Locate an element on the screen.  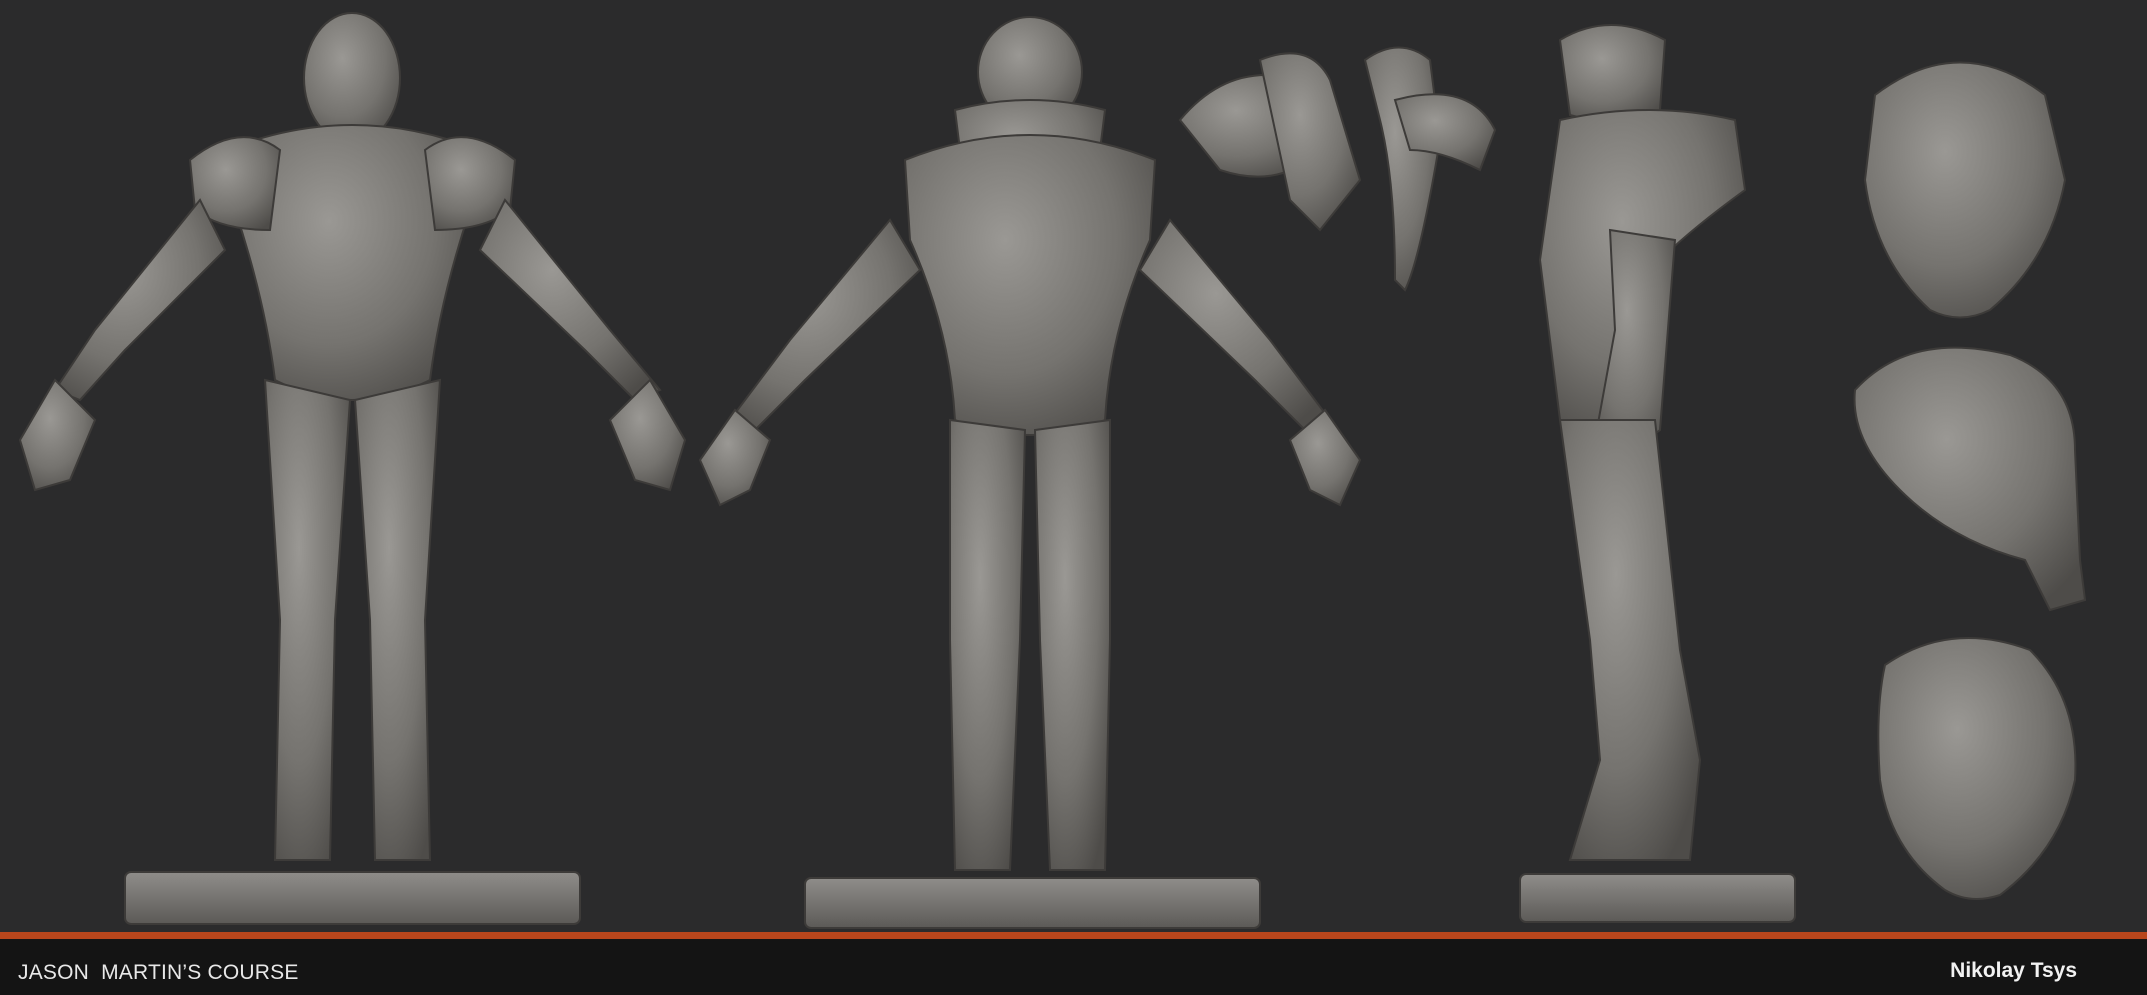
front-view-hand-right is located at coordinates (647, 435).